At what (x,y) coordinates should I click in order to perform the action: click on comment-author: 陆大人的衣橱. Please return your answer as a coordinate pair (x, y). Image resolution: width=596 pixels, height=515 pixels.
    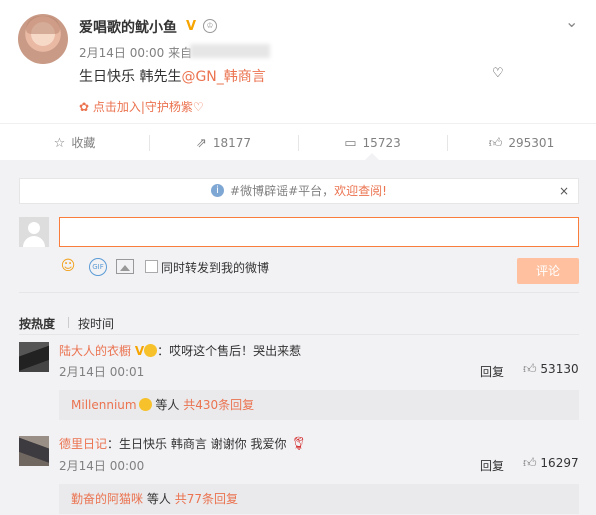
    Looking at the image, I should click on (95, 351).